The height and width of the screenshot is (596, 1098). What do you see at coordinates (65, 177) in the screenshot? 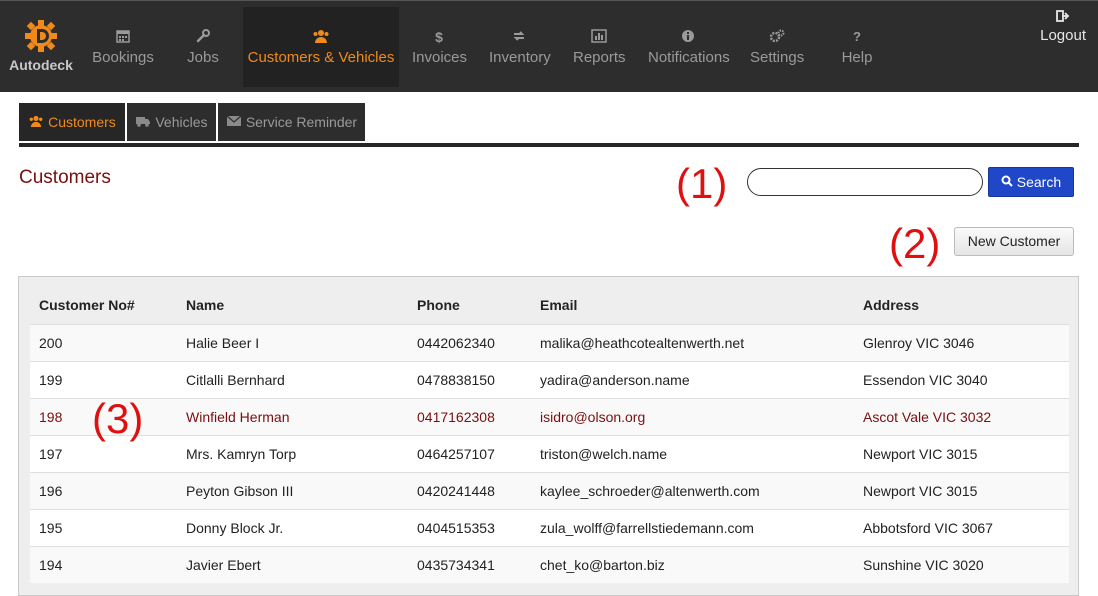
I see `page-title: Customers` at bounding box center [65, 177].